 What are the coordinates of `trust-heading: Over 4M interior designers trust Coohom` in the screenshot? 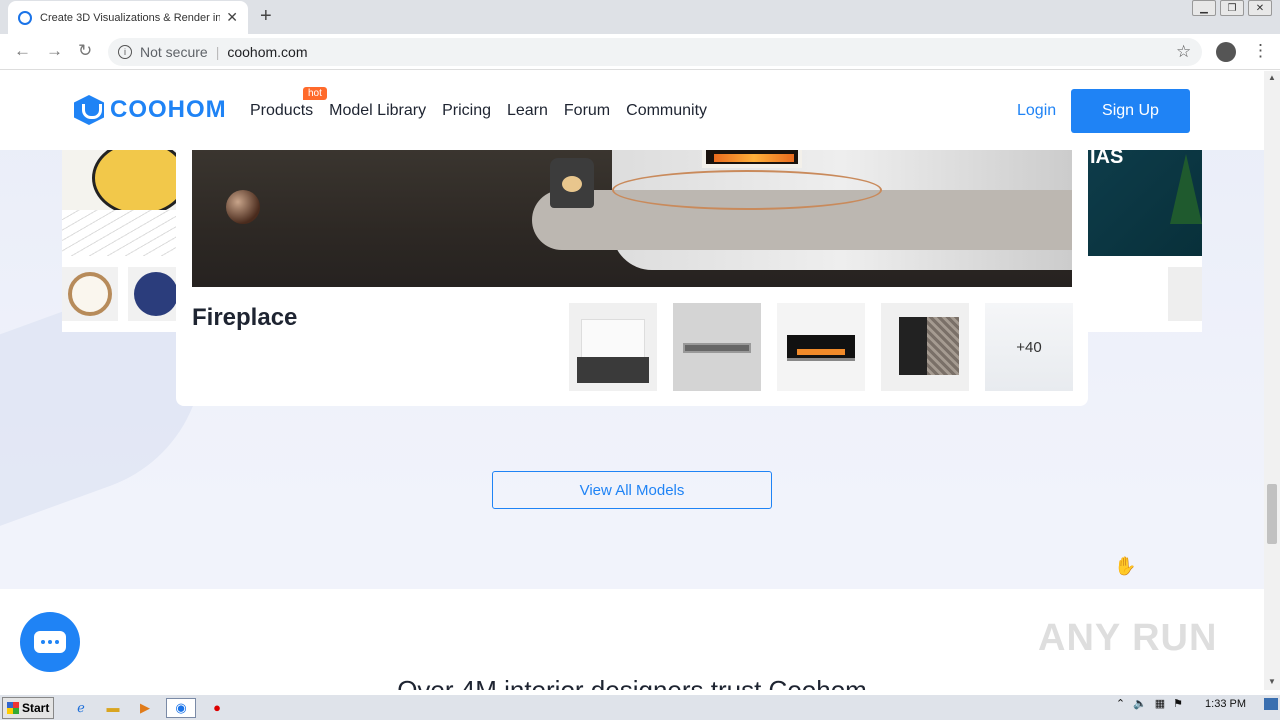 It's located at (632, 682).